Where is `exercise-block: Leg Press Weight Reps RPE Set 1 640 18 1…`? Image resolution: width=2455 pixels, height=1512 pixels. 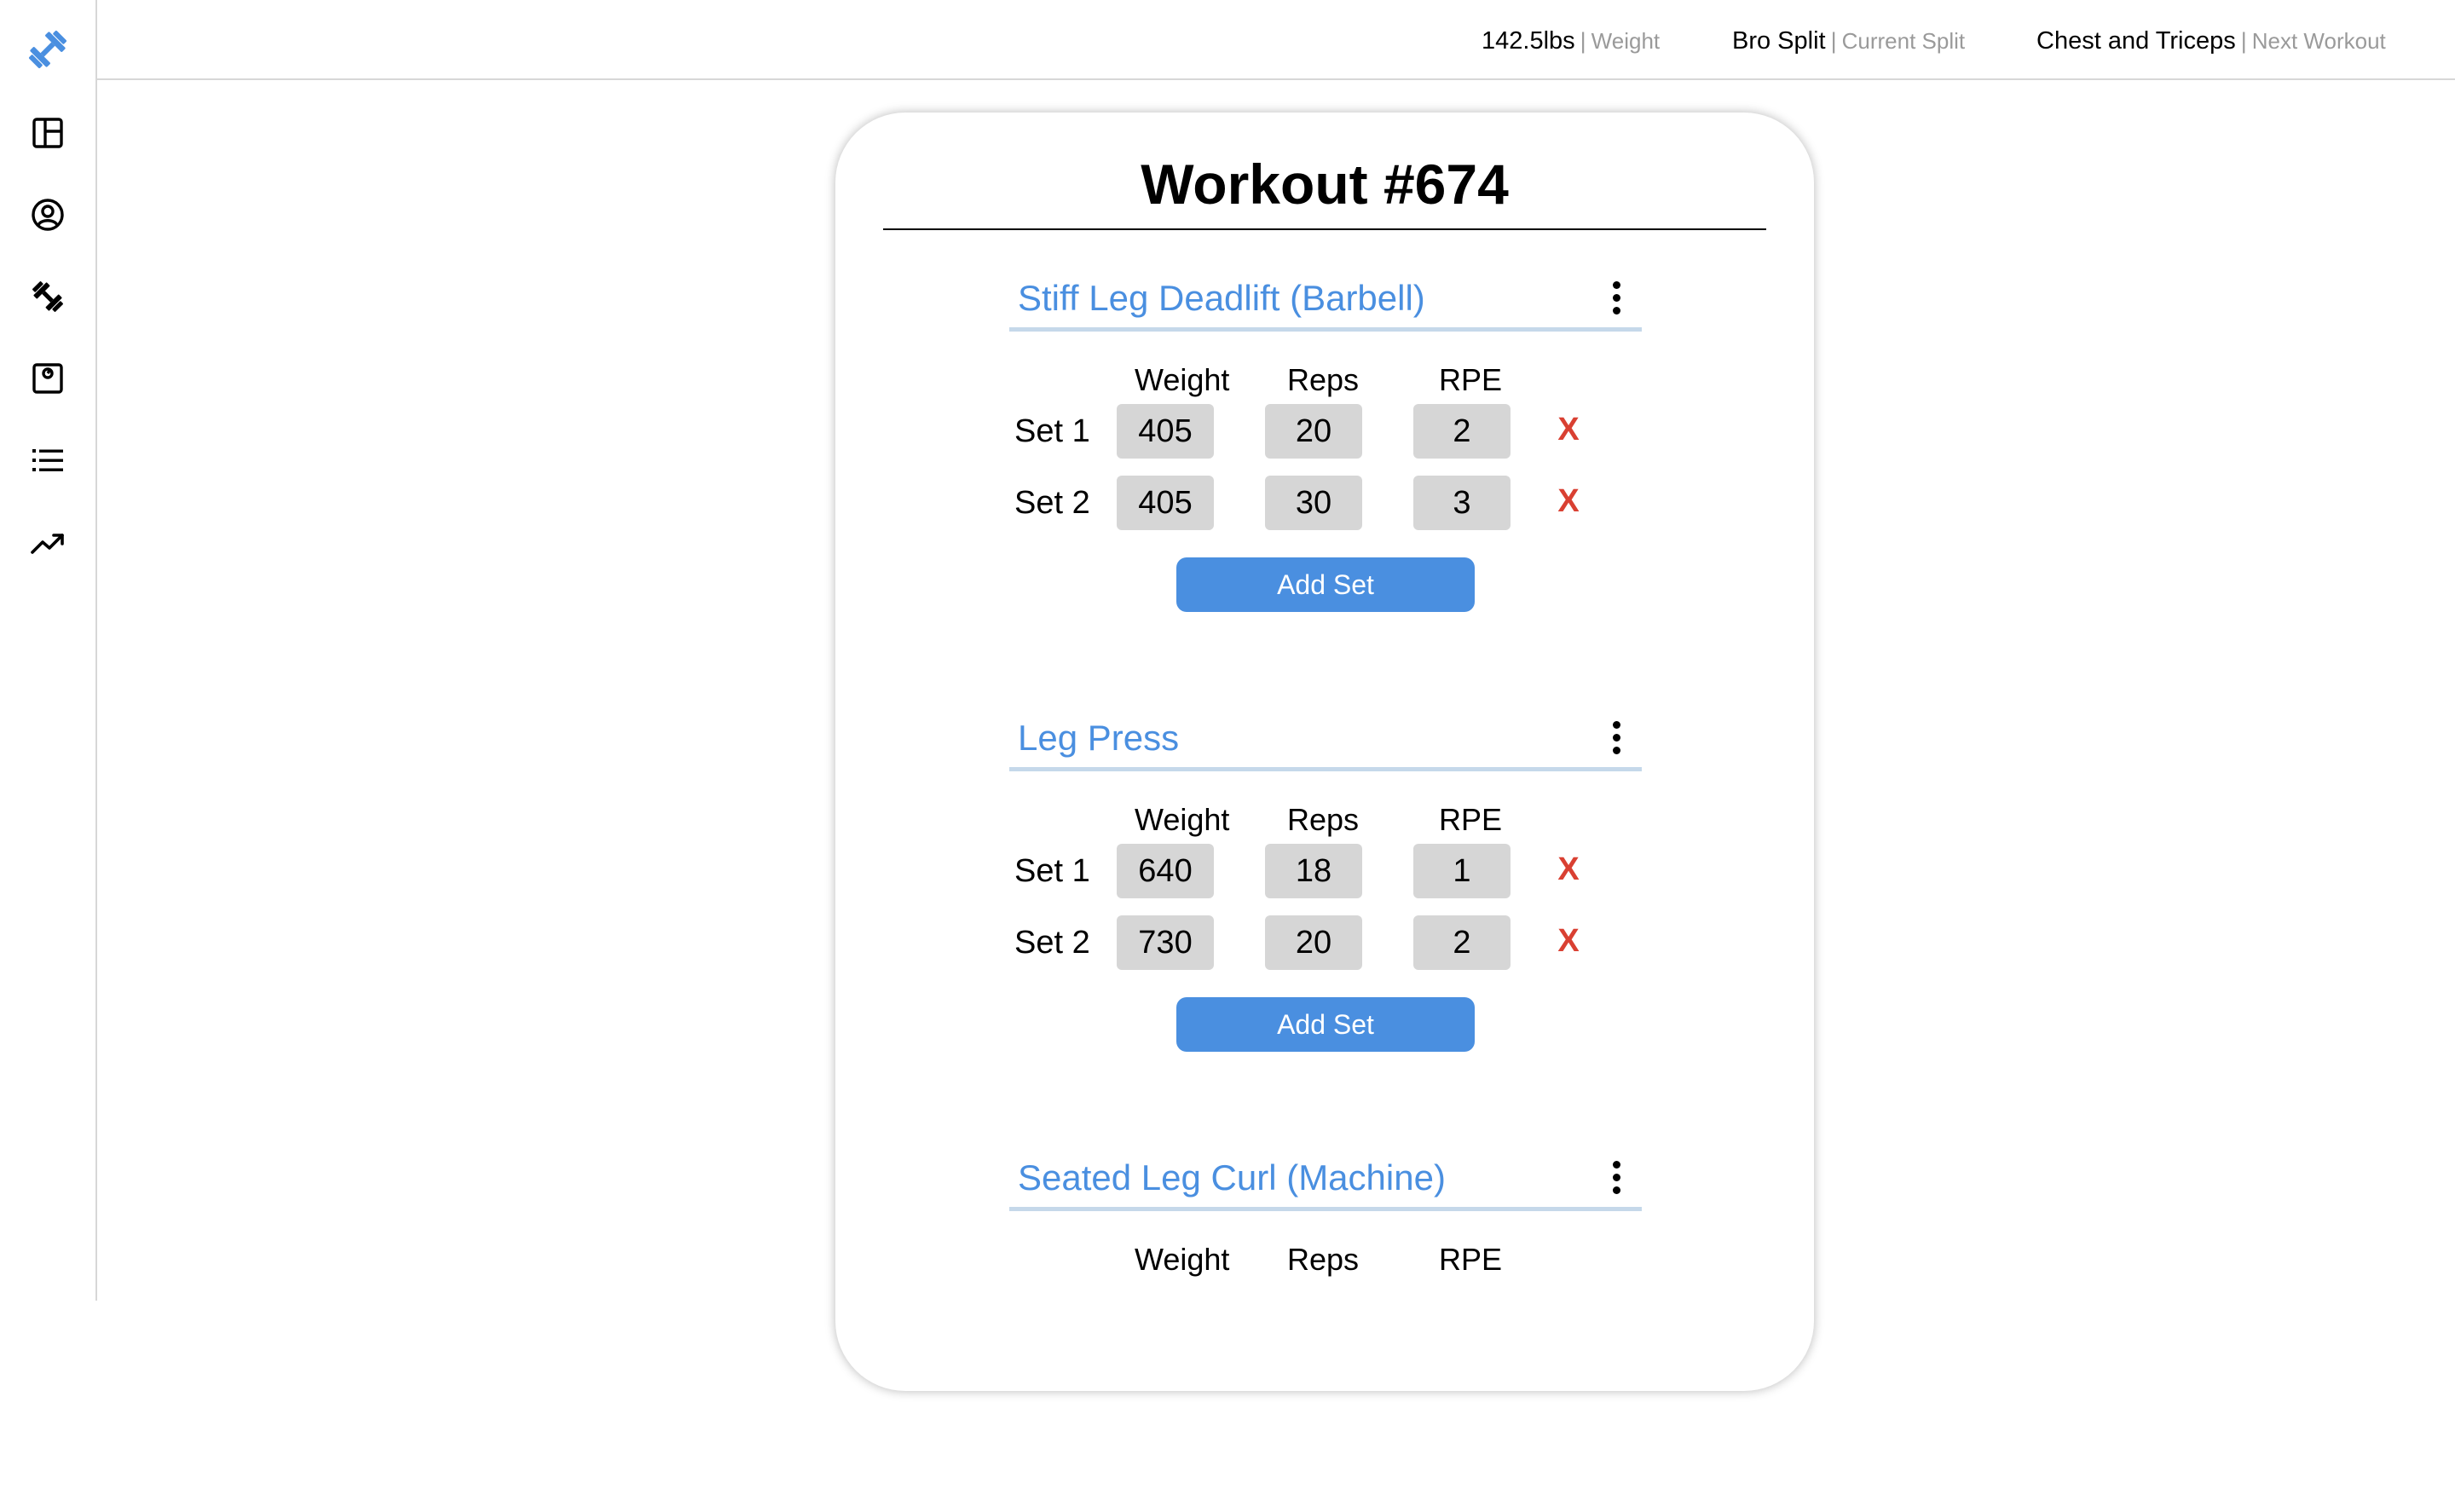 exercise-block: Leg Press Weight Reps RPE Set 1 640 18 1… is located at coordinates (1325, 893).